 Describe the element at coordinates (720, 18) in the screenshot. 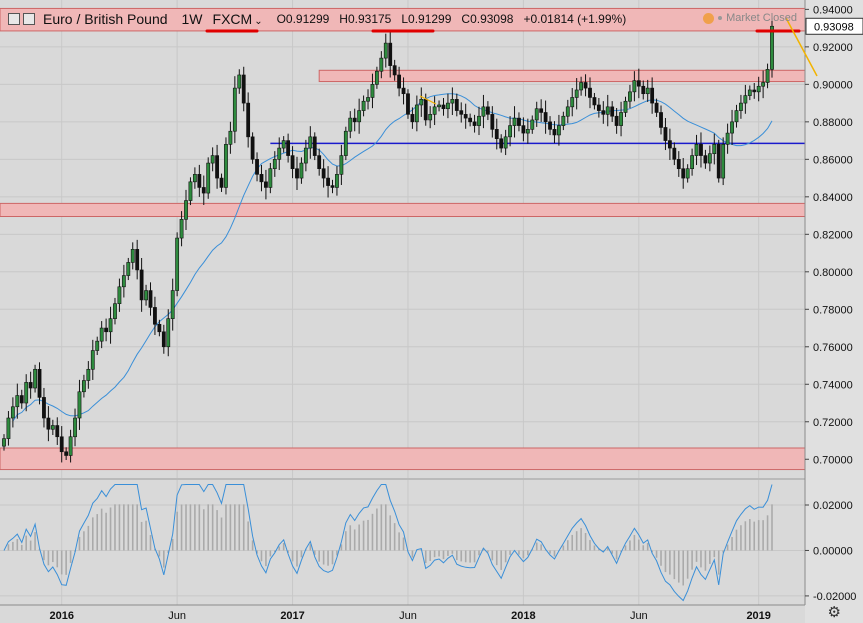

I see `status-dot-icon` at that location.